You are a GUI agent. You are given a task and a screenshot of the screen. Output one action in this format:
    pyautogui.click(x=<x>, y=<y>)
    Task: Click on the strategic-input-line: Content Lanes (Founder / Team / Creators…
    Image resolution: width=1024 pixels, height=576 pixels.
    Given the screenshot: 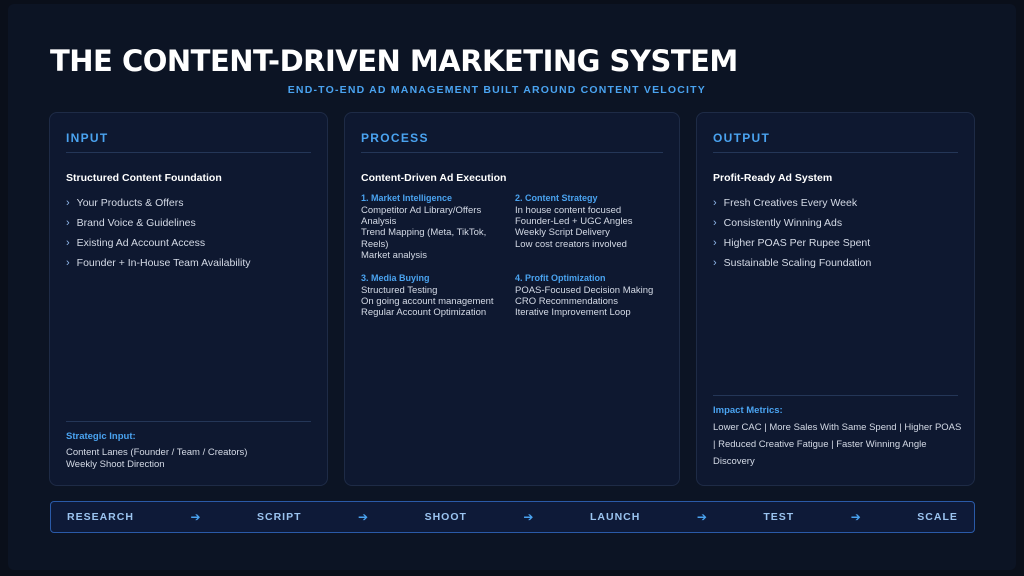 What is the action you would take?
    pyautogui.click(x=157, y=452)
    